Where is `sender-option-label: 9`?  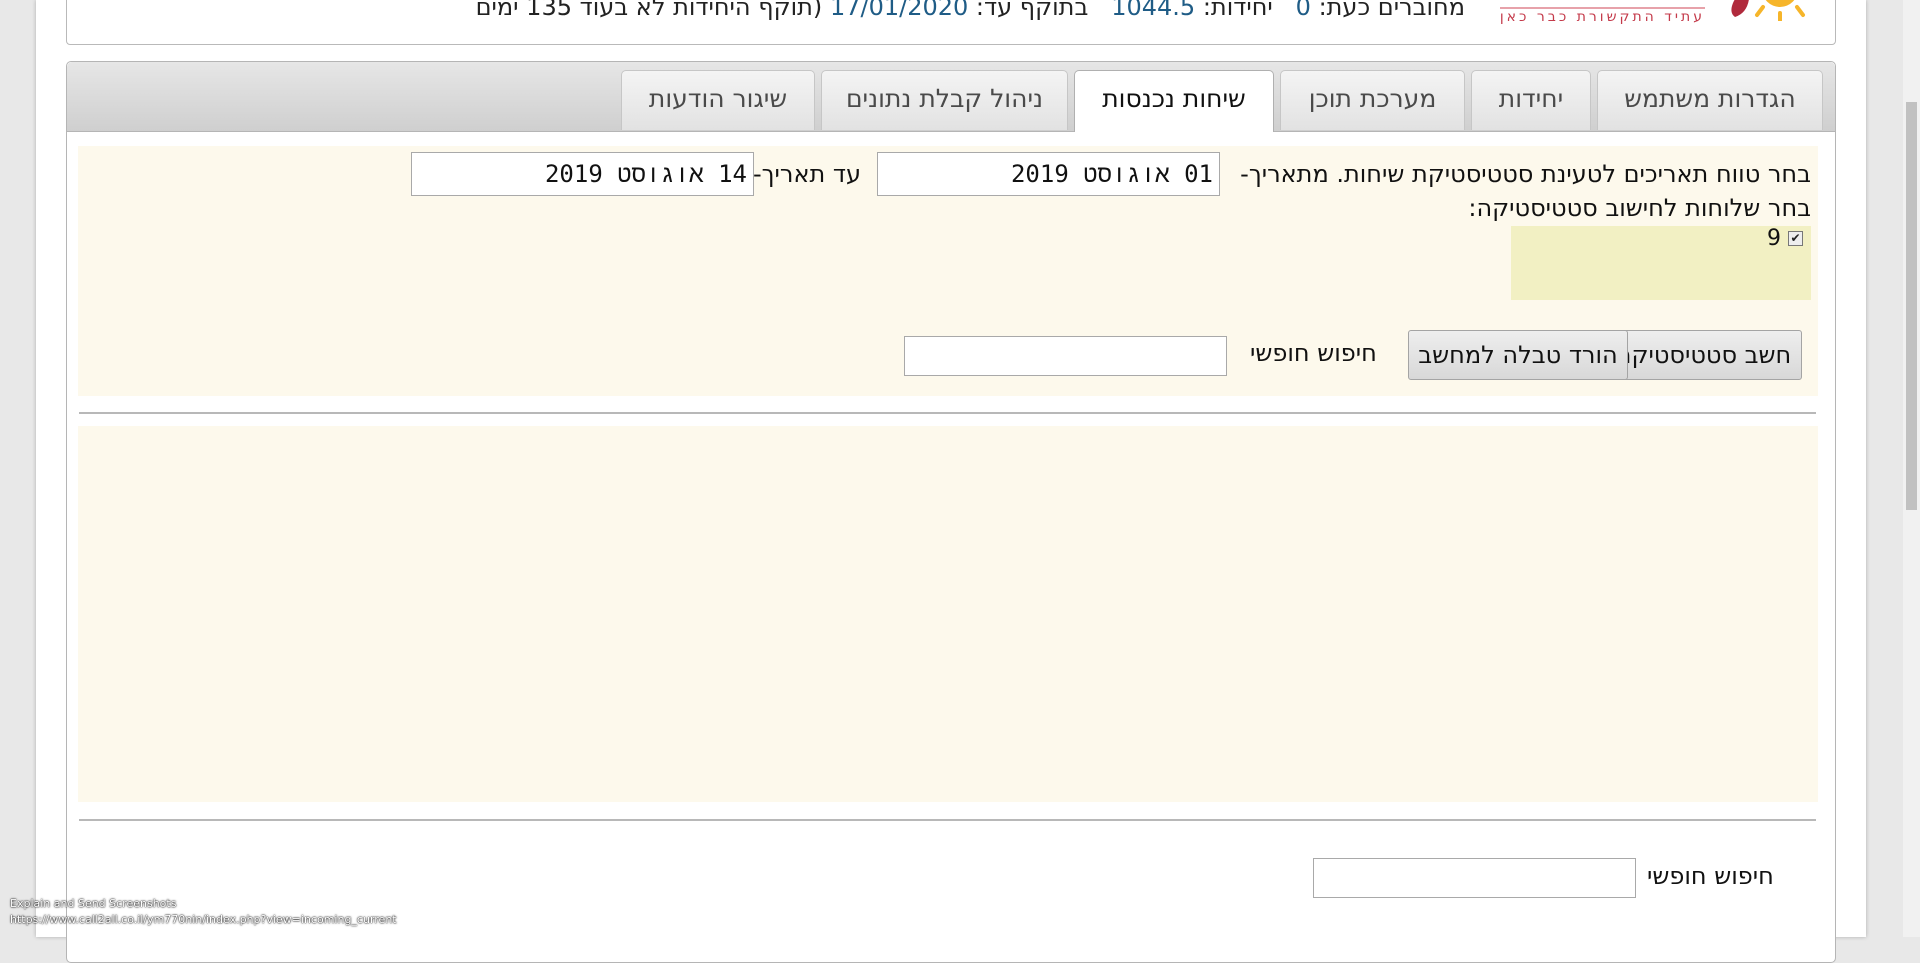
sender-option-label: 9 is located at coordinates (1774, 238).